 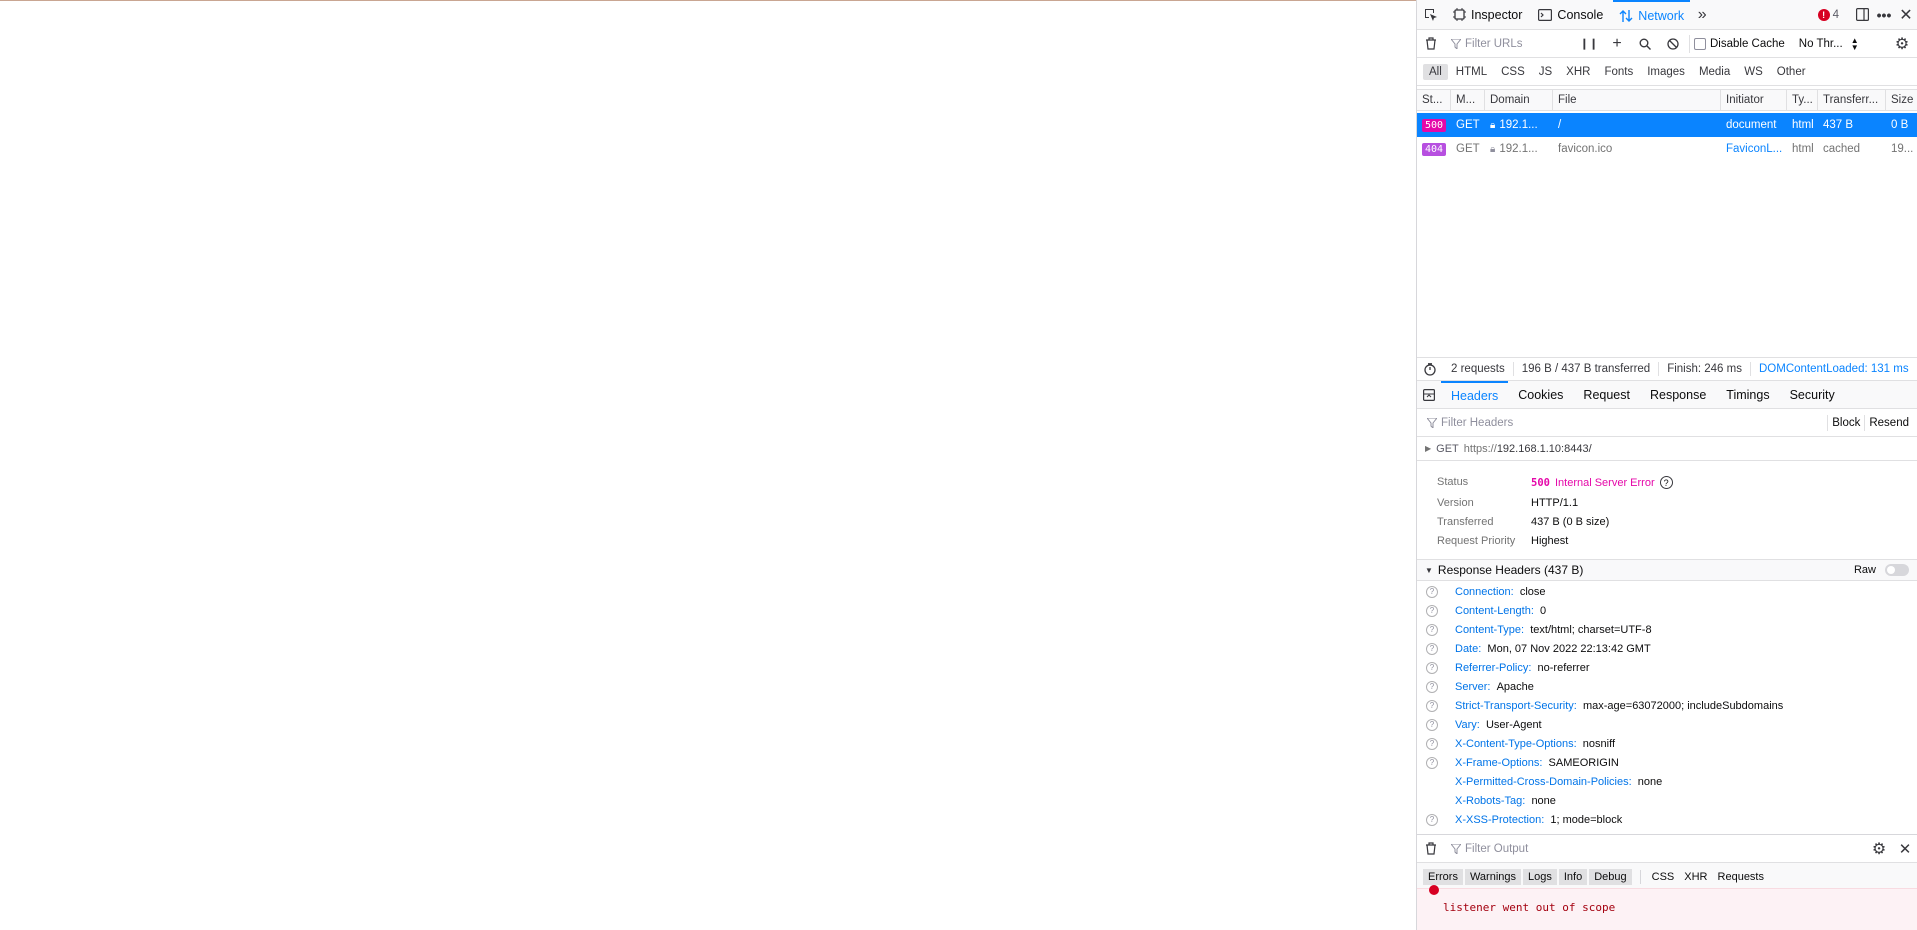 What do you see at coordinates (1570, 15) in the screenshot?
I see `tab-console: Console` at bounding box center [1570, 15].